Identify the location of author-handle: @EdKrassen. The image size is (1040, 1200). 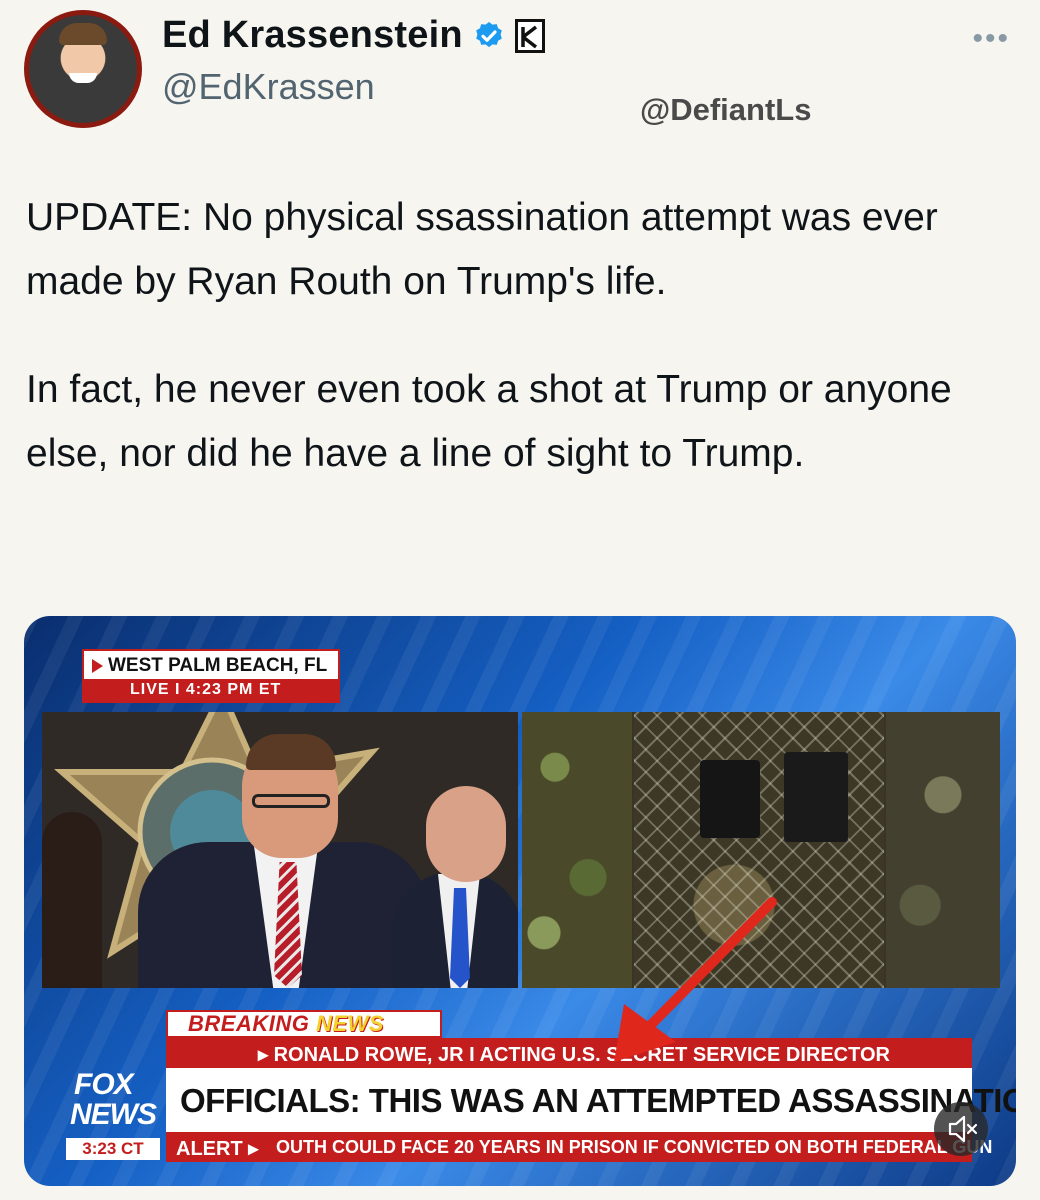
(268, 87).